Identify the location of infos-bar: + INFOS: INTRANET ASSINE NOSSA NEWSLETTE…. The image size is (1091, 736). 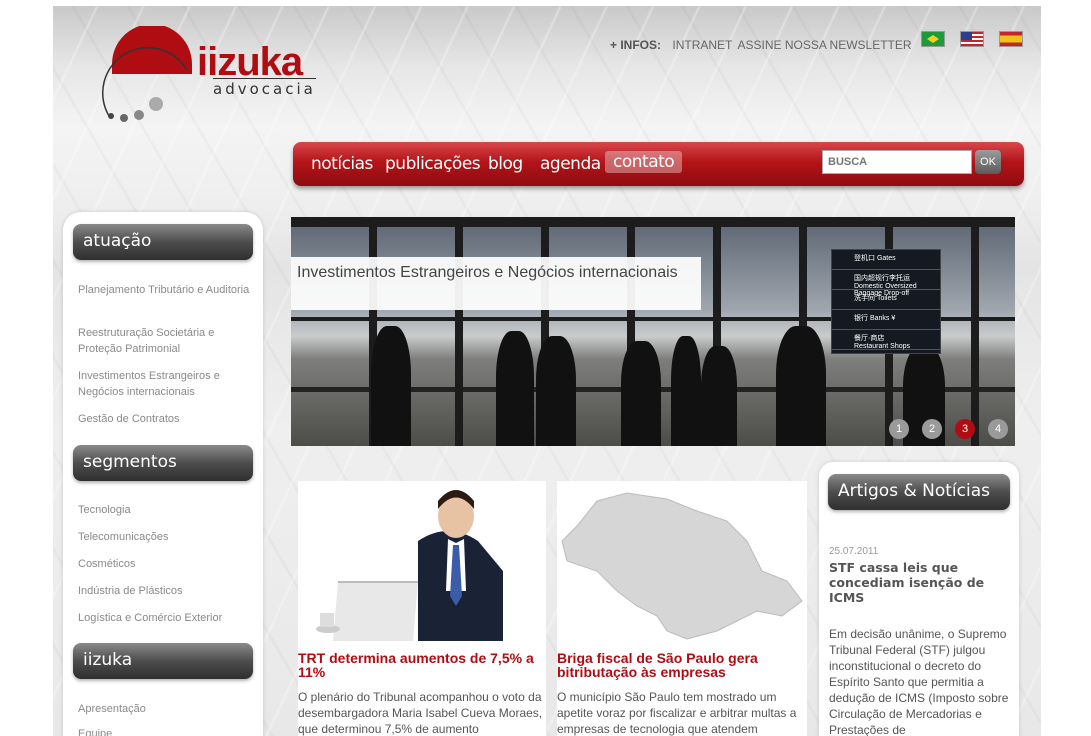
(761, 45).